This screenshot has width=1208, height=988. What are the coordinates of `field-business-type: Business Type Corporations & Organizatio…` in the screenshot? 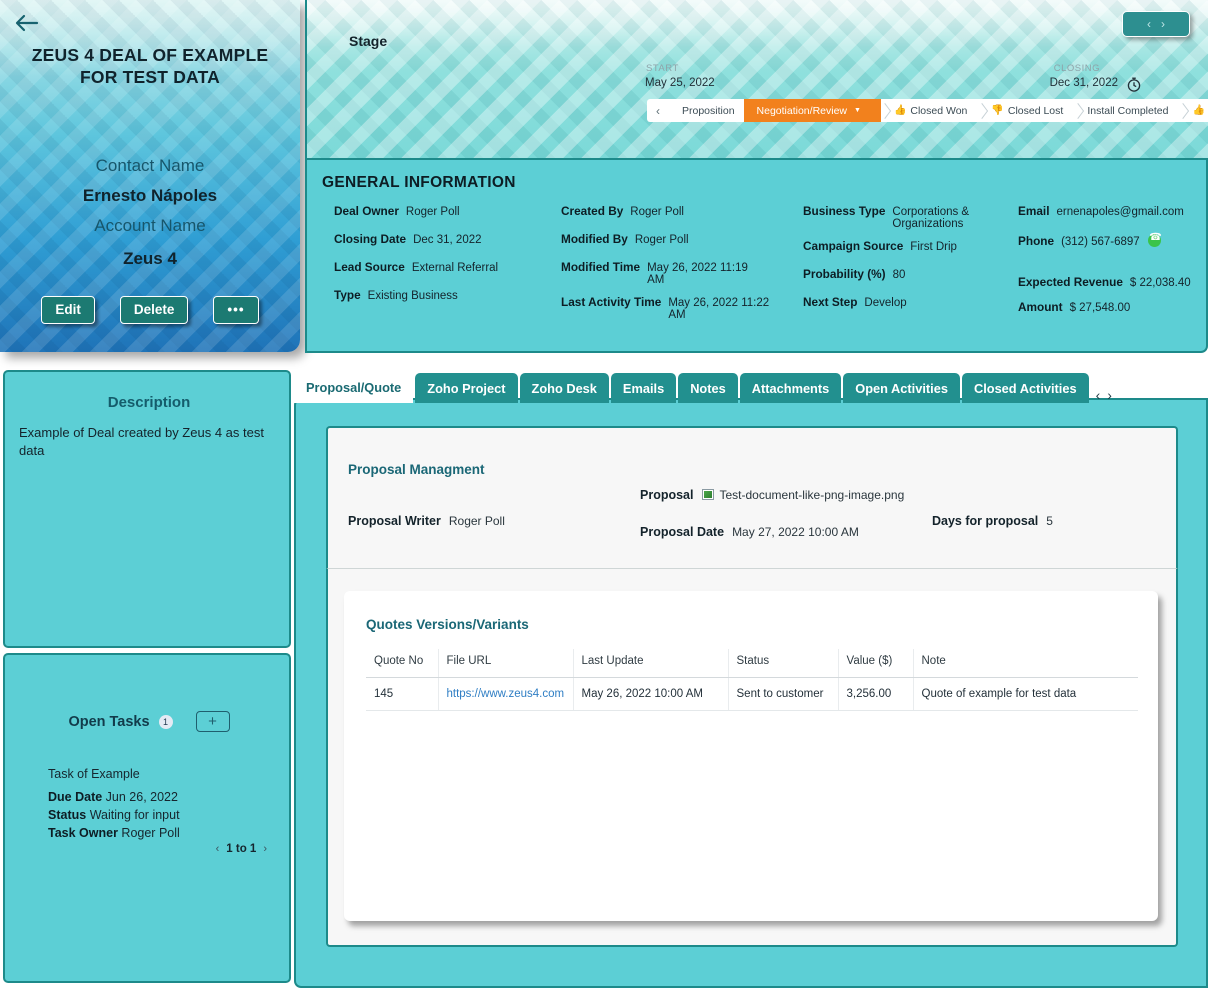 It's located at (910, 217).